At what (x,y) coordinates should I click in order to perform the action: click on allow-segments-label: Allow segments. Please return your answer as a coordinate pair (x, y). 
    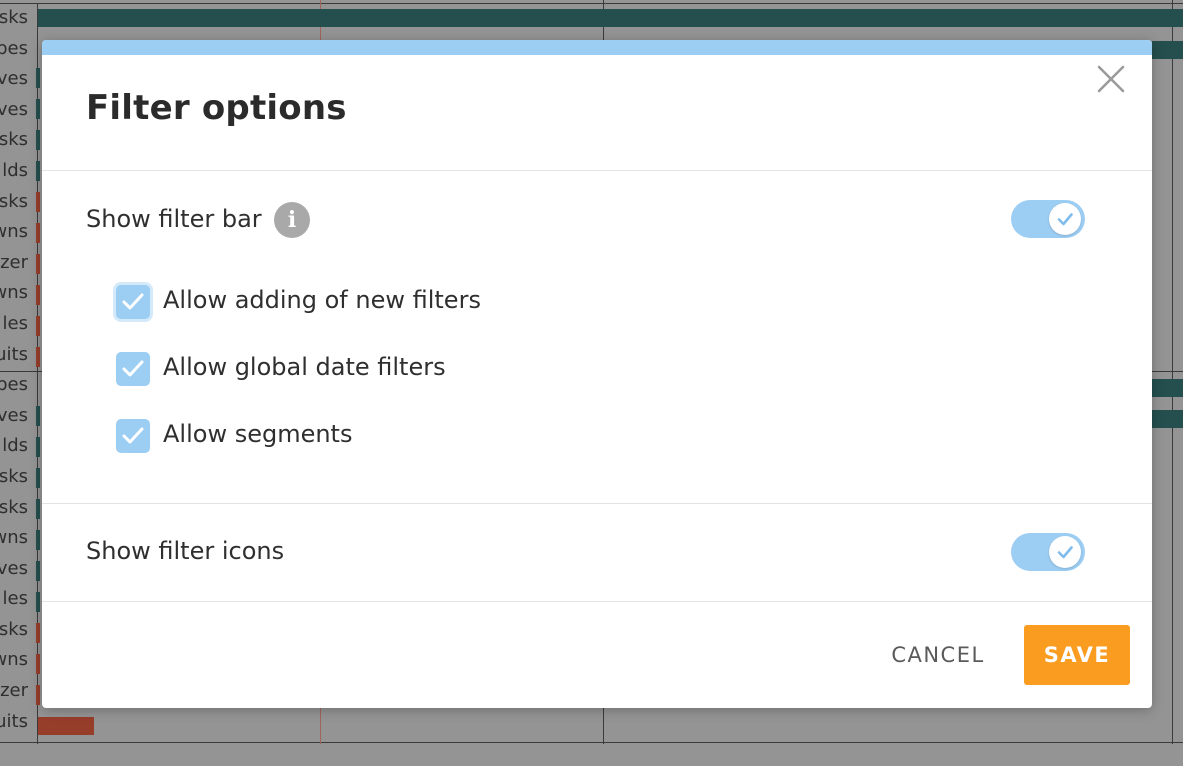
    Looking at the image, I should click on (258, 434).